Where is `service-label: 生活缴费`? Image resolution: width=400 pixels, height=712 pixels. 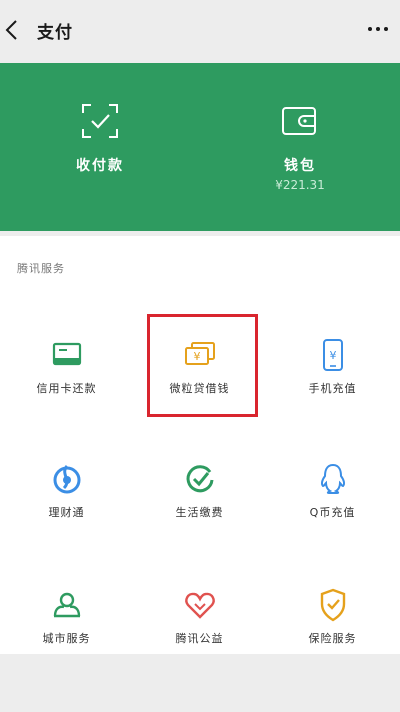 service-label: 生活缴费 is located at coordinates (199, 512).